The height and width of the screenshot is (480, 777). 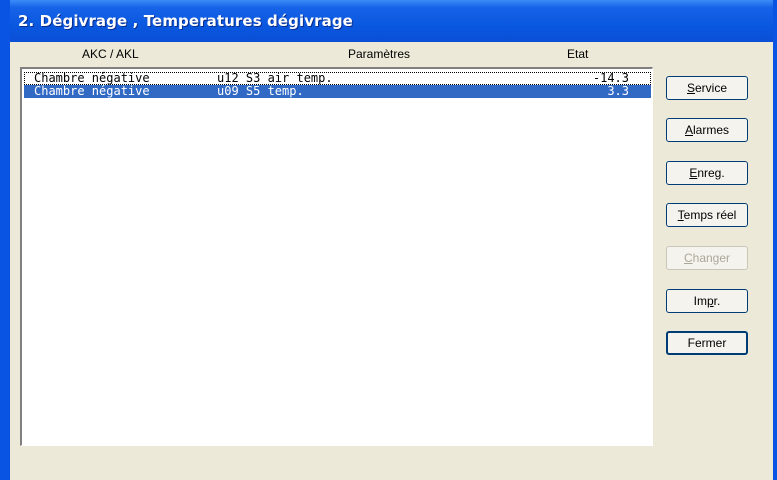 I want to click on window-title: 2. Dégivrage , Temperatures dégivrage, so click(x=185, y=21).